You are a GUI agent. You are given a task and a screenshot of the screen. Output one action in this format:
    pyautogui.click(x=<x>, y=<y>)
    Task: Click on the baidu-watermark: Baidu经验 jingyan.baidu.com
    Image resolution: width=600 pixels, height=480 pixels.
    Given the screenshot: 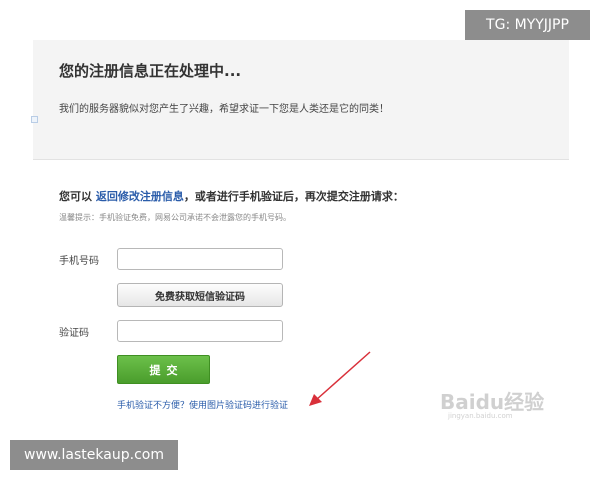 What is the action you would take?
    pyautogui.click(x=495, y=402)
    